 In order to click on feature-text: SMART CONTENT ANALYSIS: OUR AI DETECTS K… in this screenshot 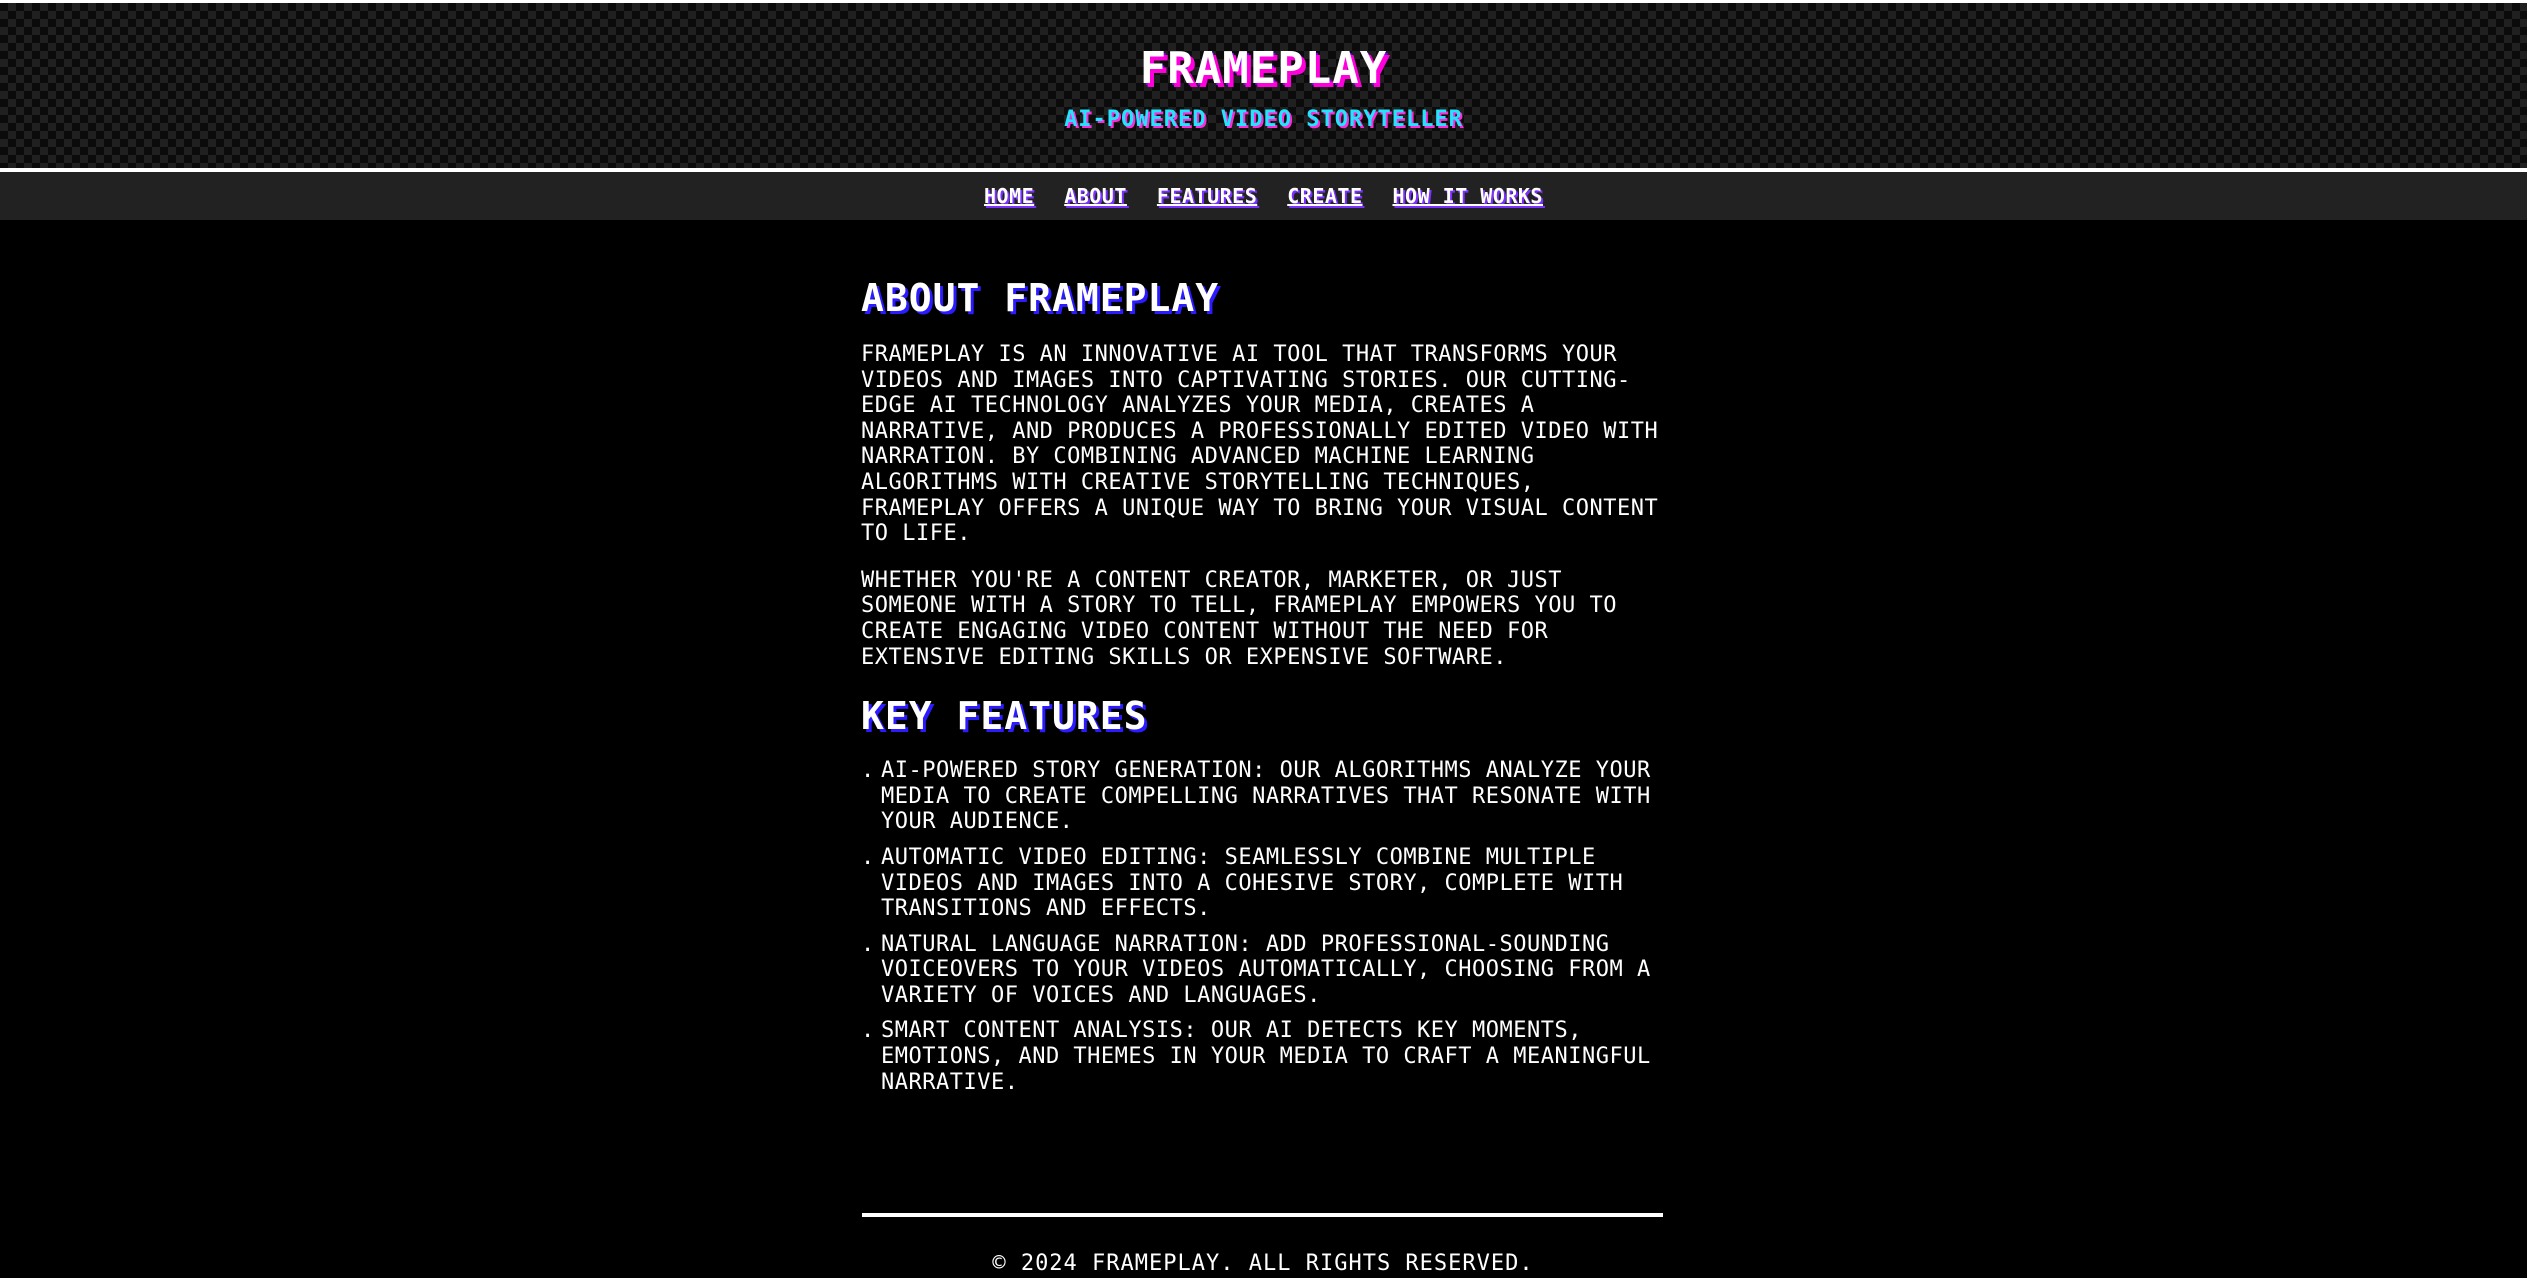, I will do `click(1266, 1056)`.